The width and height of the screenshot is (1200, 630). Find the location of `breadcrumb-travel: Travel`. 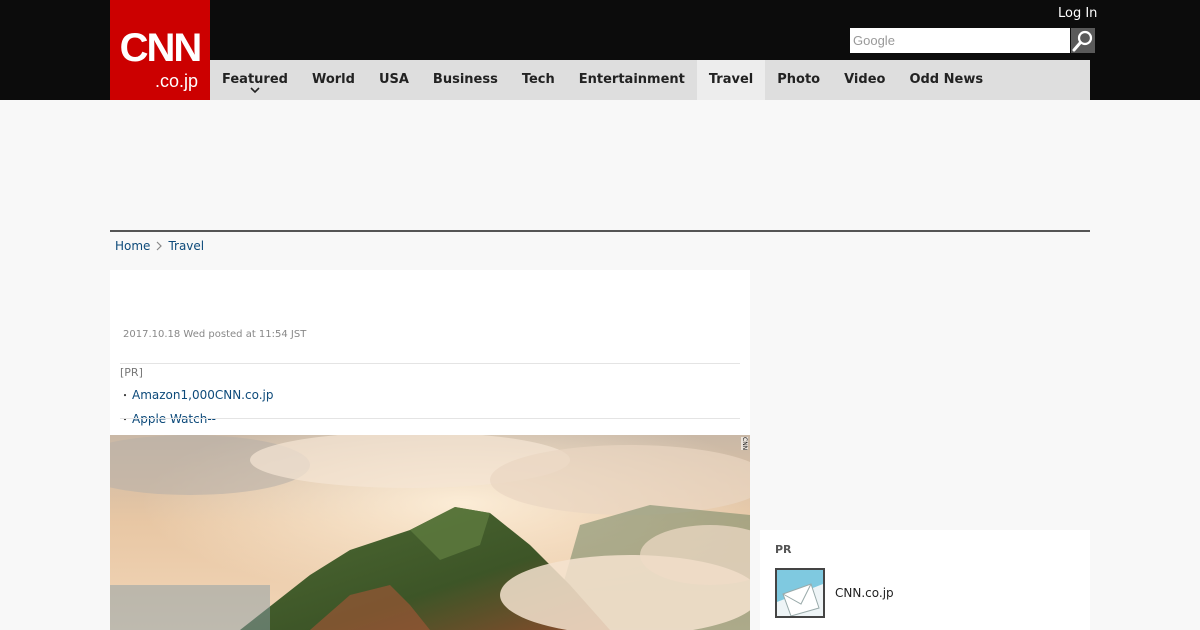

breadcrumb-travel: Travel is located at coordinates (186, 246).